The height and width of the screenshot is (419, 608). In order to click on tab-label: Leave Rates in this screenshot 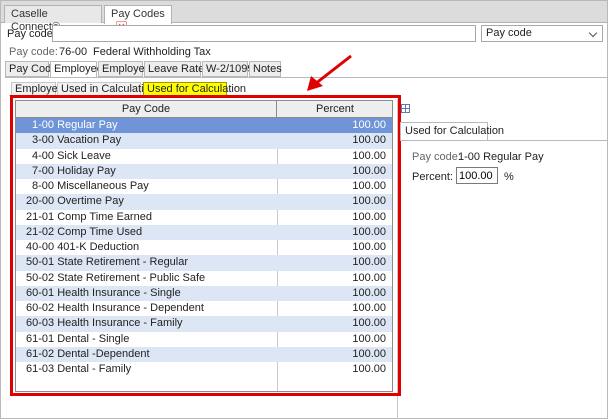, I will do `click(179, 69)`.